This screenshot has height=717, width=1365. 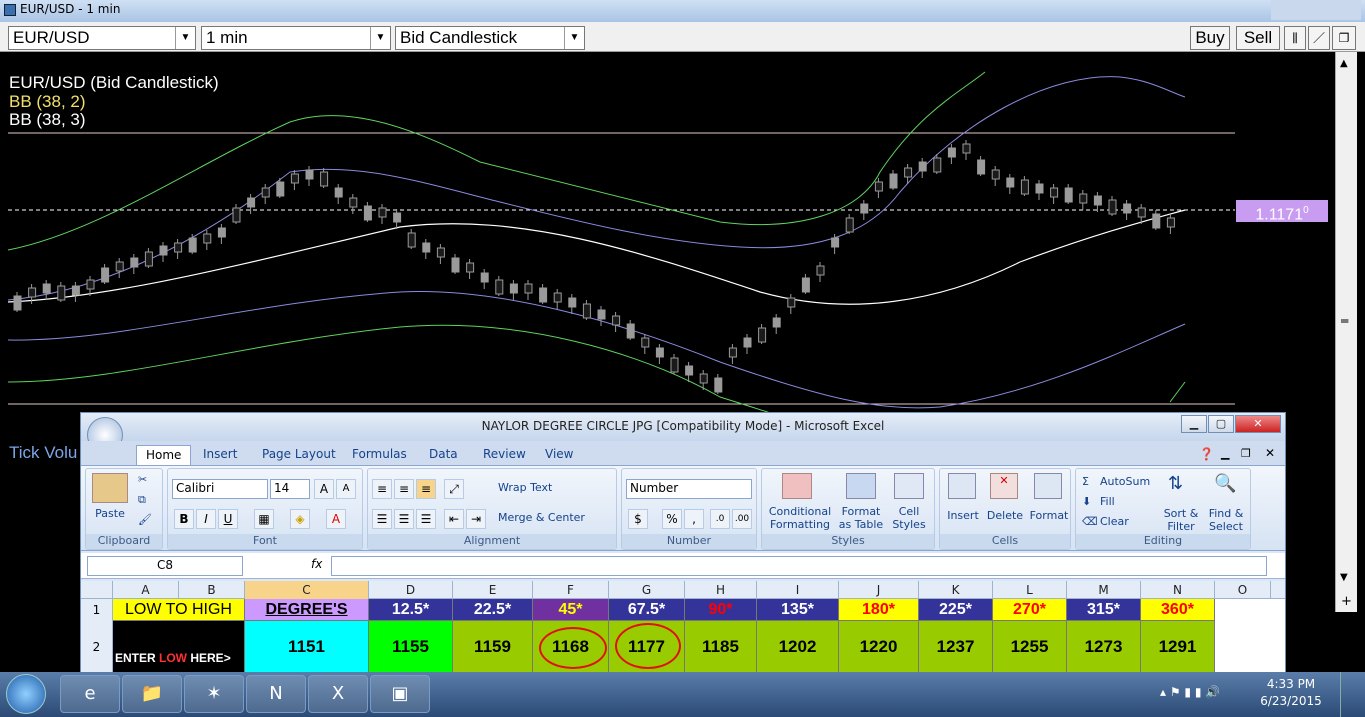 What do you see at coordinates (956, 610) in the screenshot?
I see `cell-degree-7: 225*` at bounding box center [956, 610].